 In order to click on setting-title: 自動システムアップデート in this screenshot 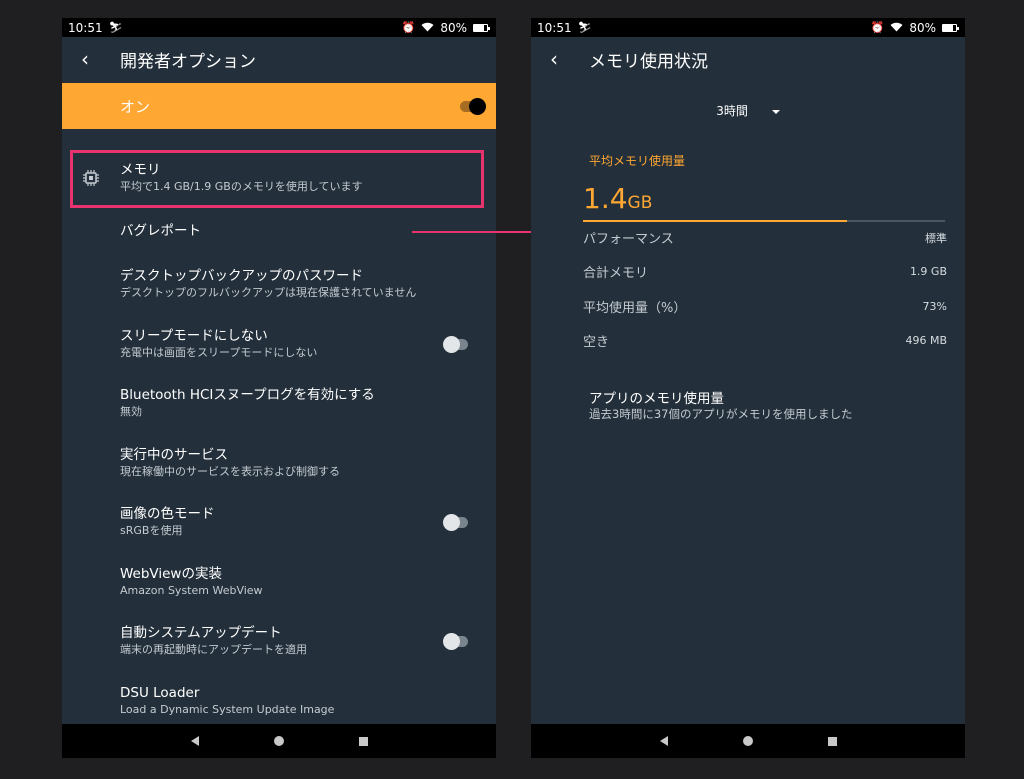, I will do `click(201, 633)`.